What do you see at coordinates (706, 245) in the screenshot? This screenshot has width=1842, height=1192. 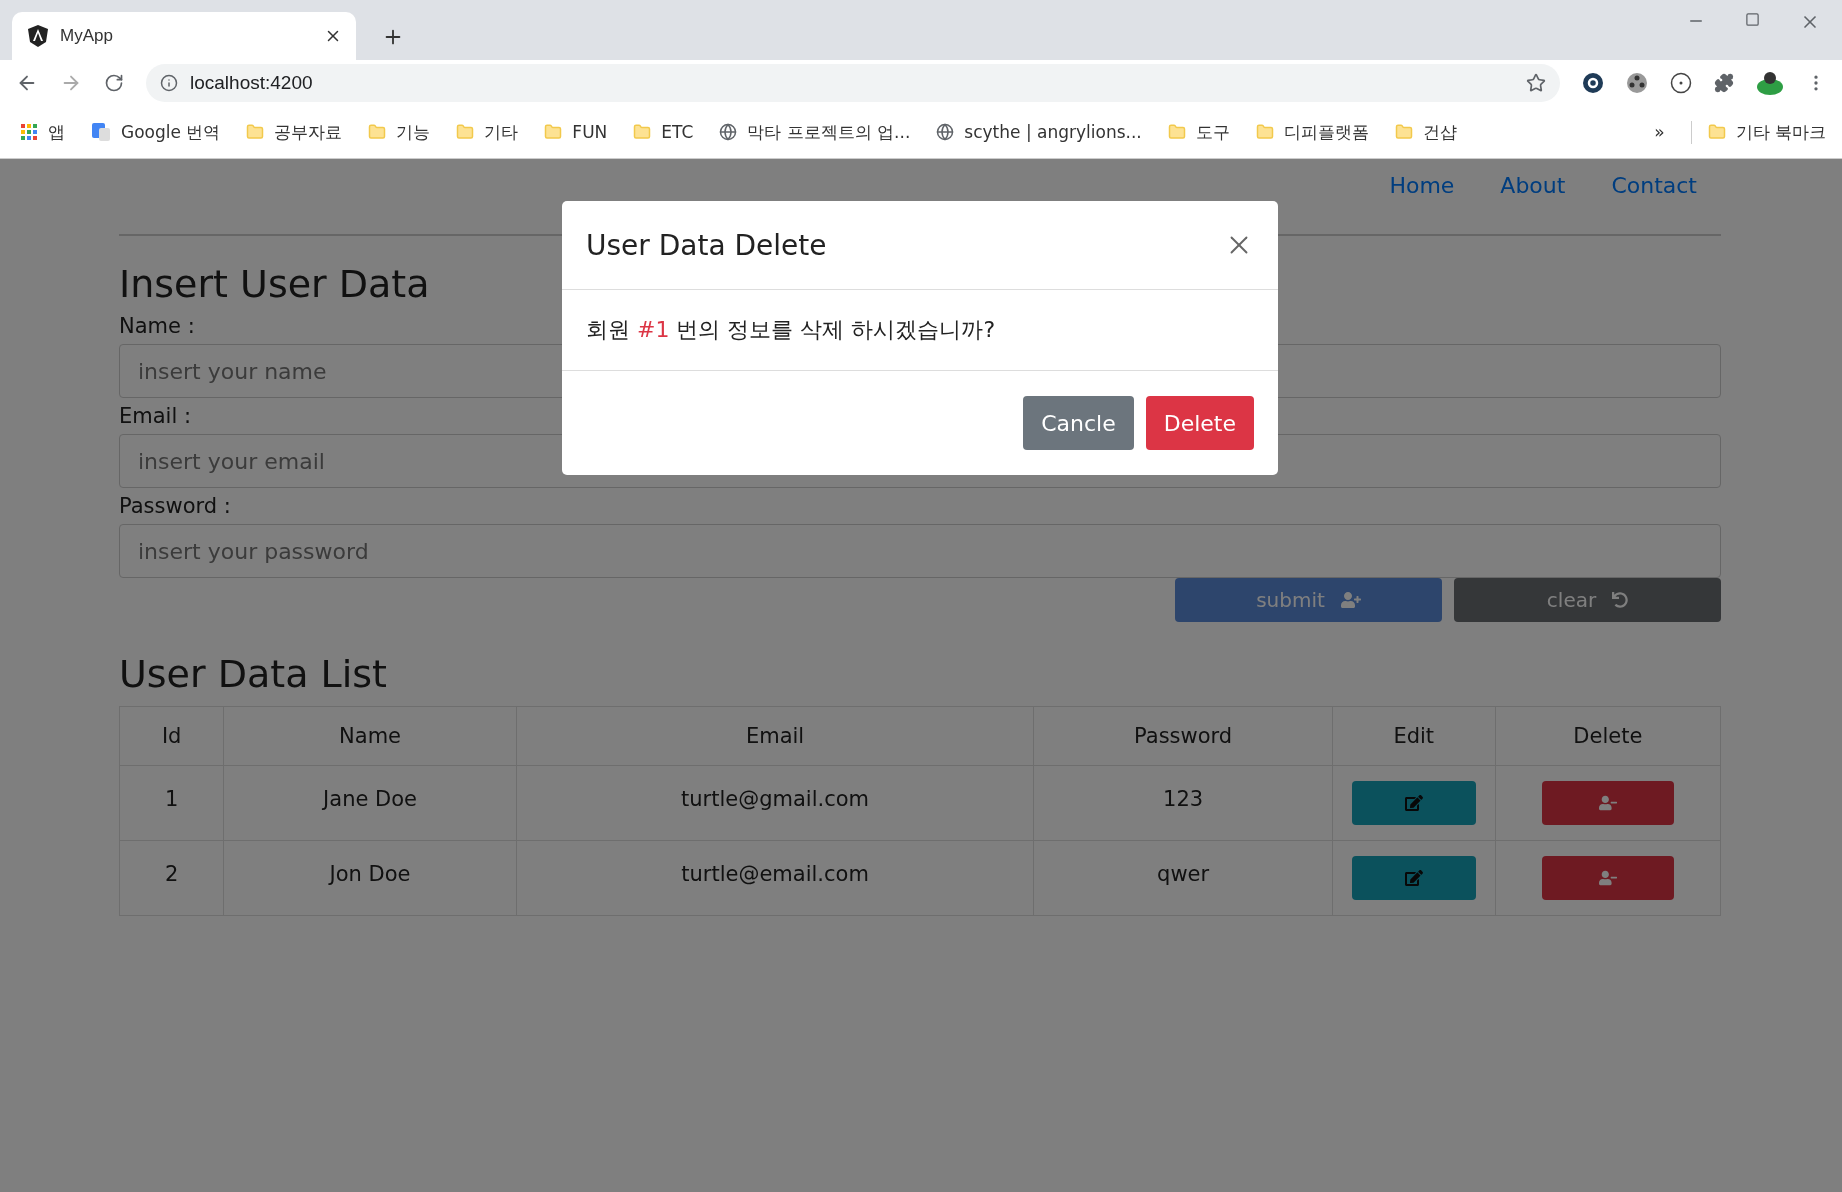 I see `modal-title: User Data Delete` at bounding box center [706, 245].